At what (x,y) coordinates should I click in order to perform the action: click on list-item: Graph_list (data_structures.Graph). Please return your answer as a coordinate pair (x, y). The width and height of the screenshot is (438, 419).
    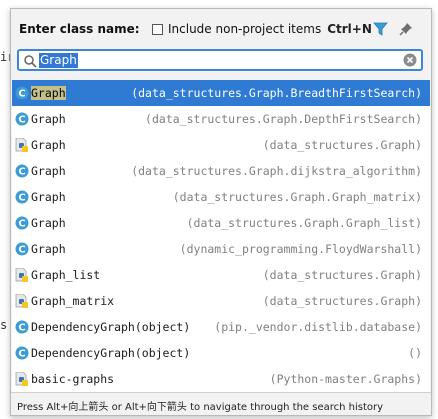
    Looking at the image, I should click on (221, 275).